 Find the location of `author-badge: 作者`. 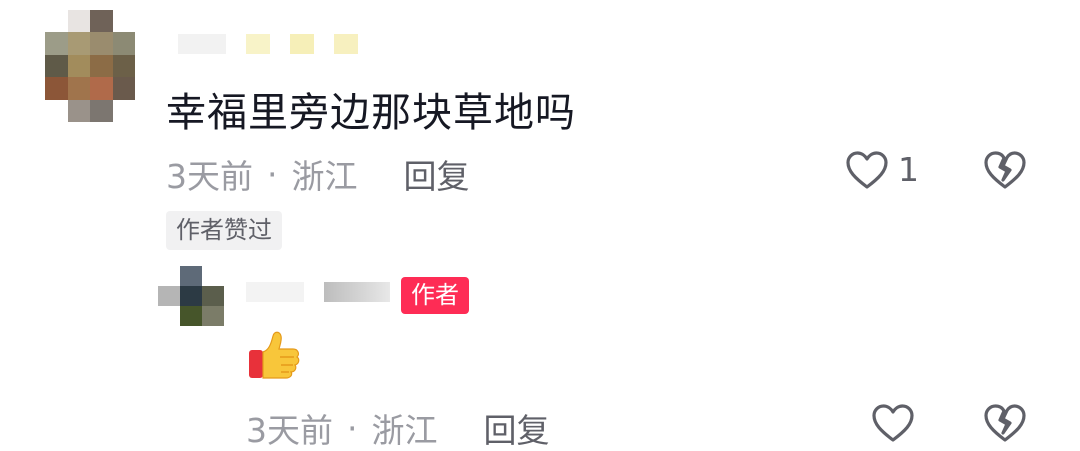

author-badge: 作者 is located at coordinates (435, 295).